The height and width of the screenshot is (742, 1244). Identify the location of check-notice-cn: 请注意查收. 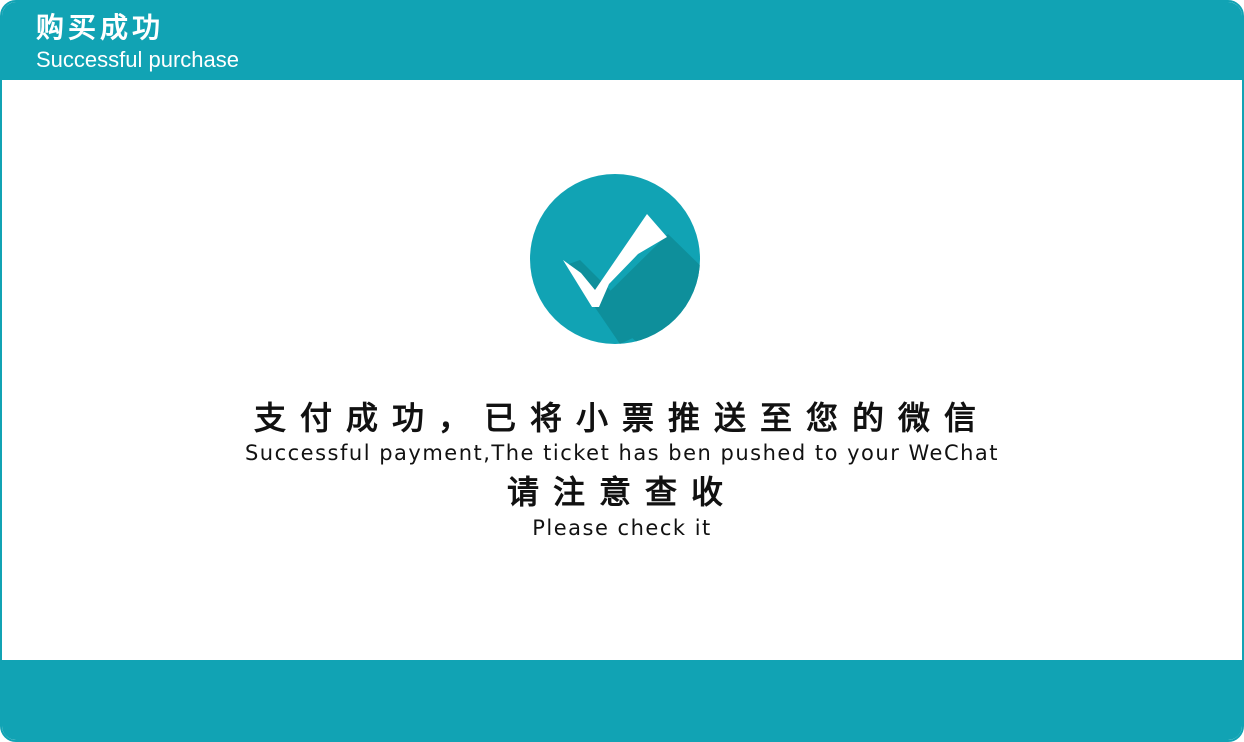
(621, 492).